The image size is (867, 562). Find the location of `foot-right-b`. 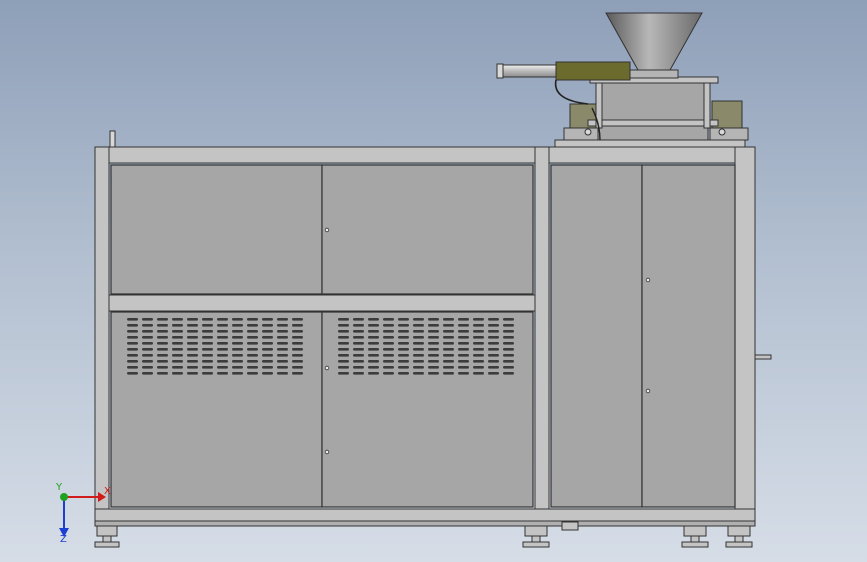

foot-right-b is located at coordinates (739, 536).